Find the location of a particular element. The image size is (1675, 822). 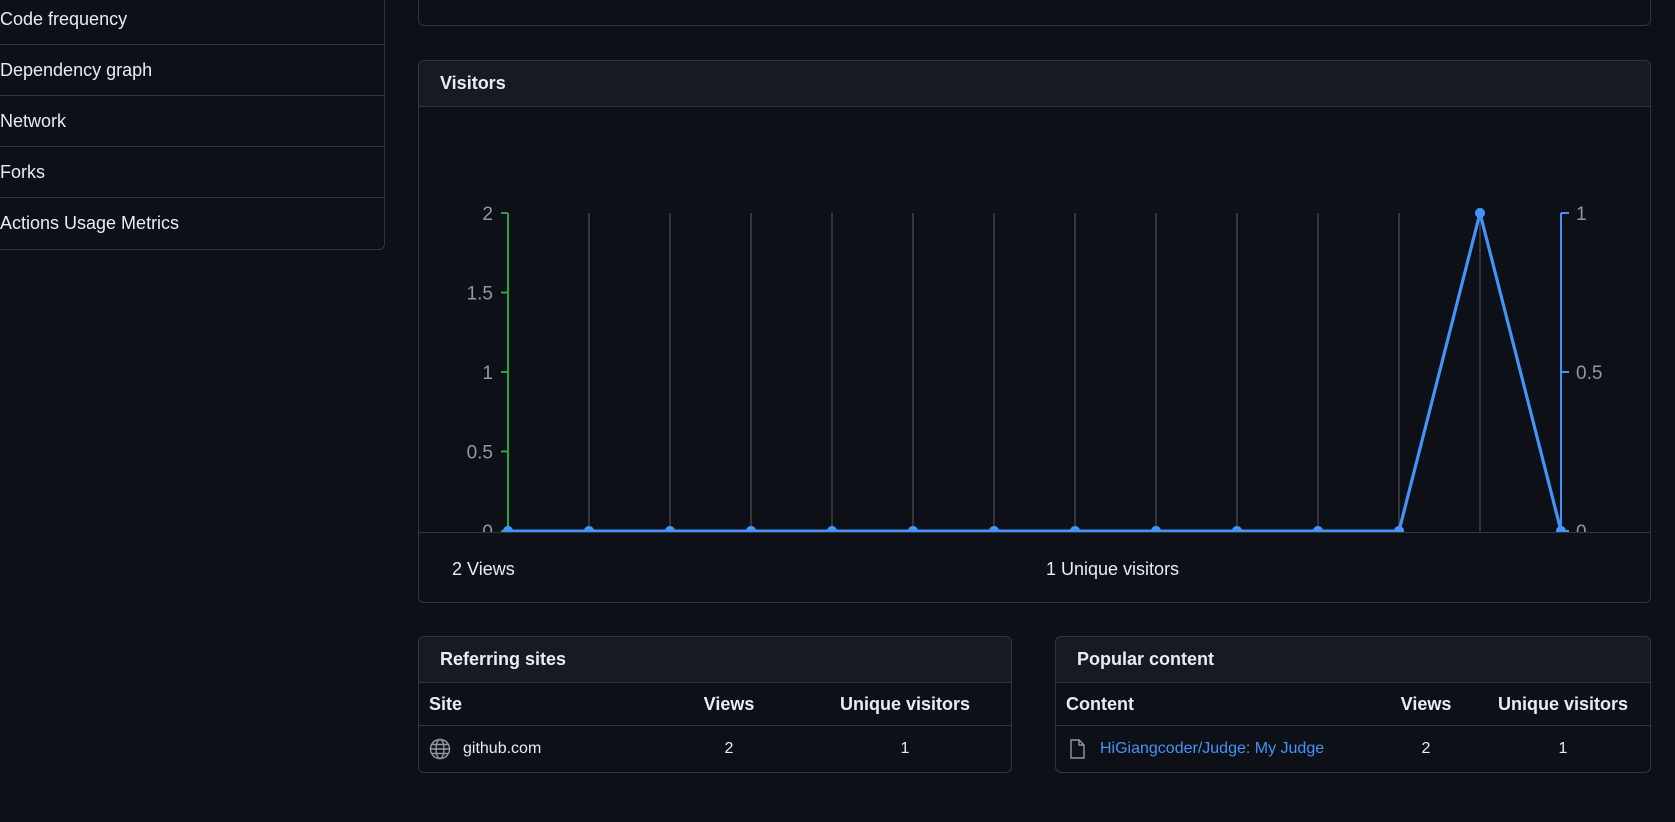

sidebar-item-network: Network is located at coordinates (192, 121).